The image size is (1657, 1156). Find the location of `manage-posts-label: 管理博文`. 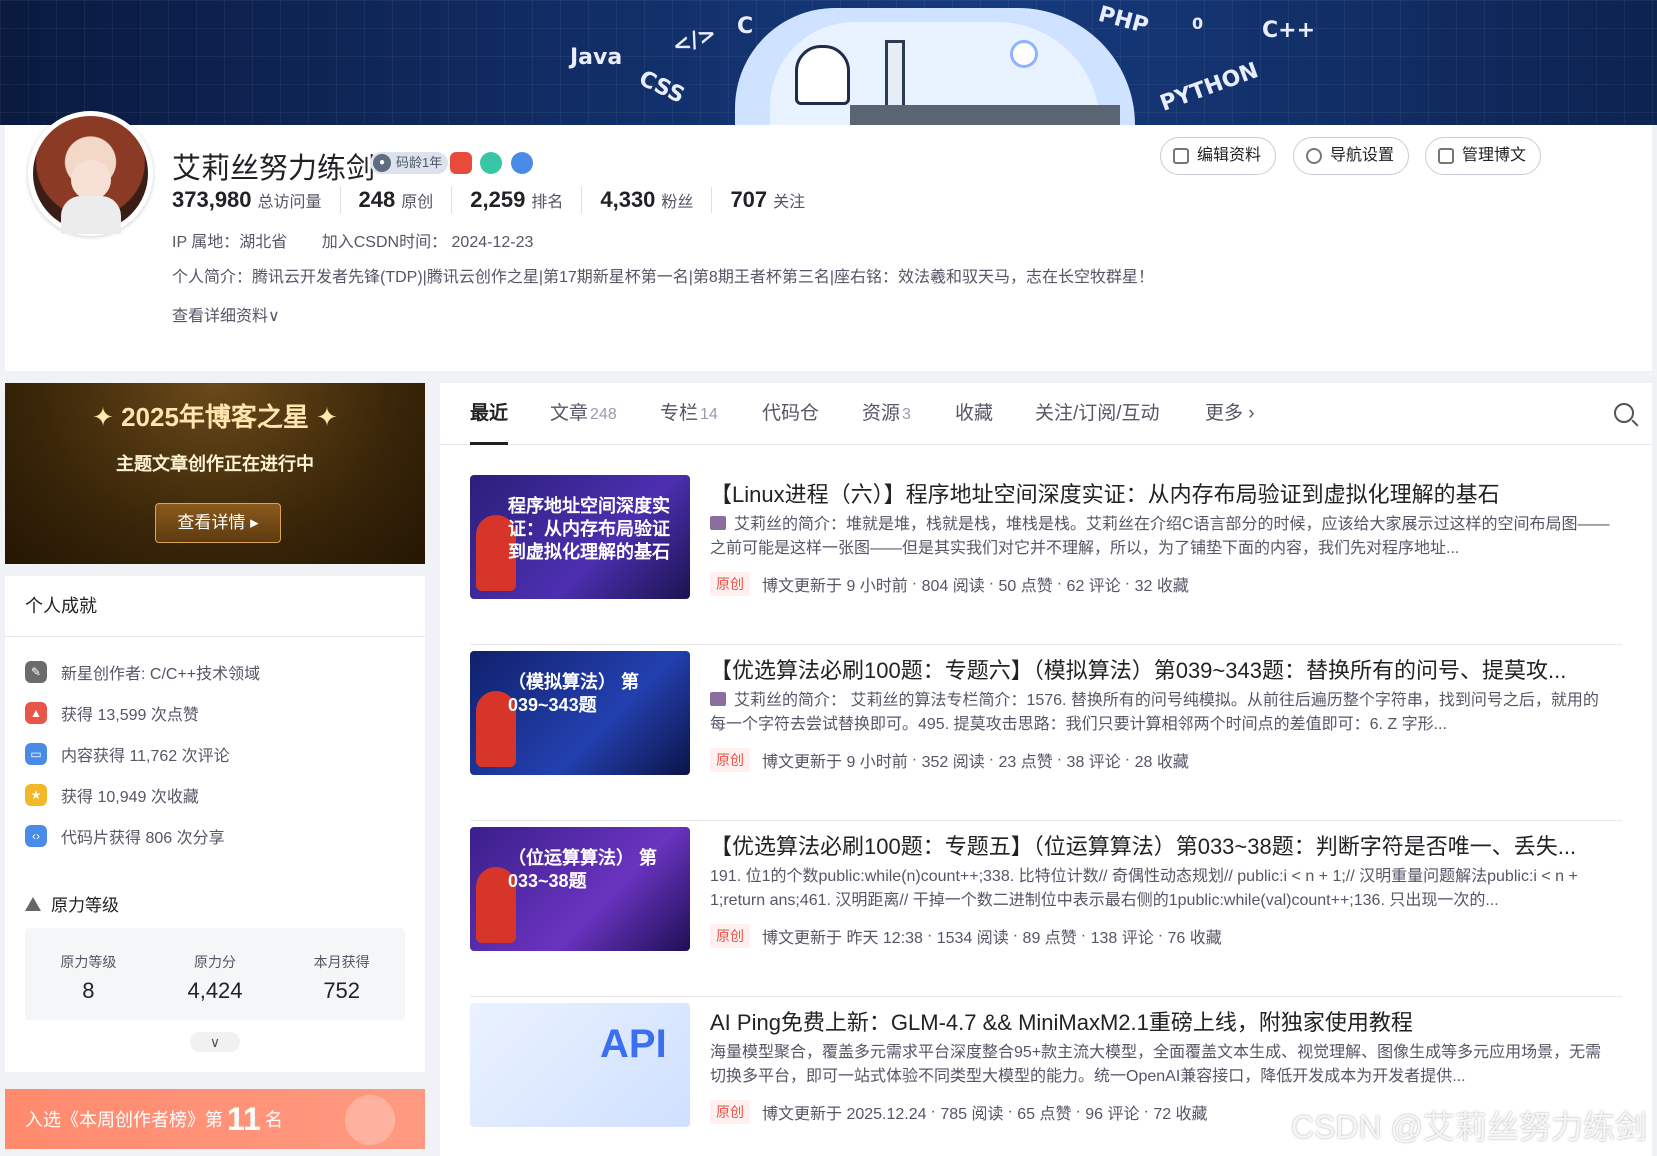

manage-posts-label: 管理博文 is located at coordinates (1494, 155).